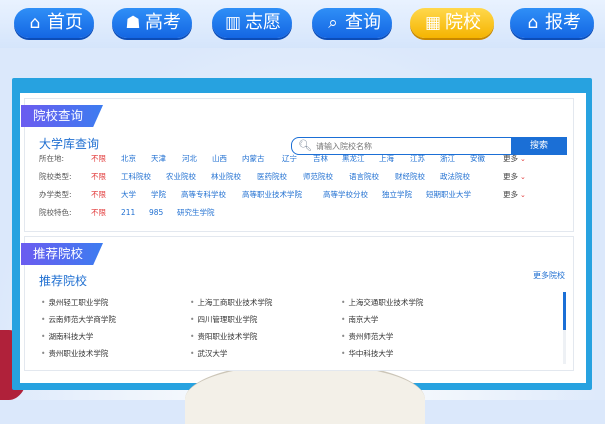 This screenshot has height=424, width=605. What do you see at coordinates (158, 195) in the screenshot?
I see `filter-option: 学院` at bounding box center [158, 195].